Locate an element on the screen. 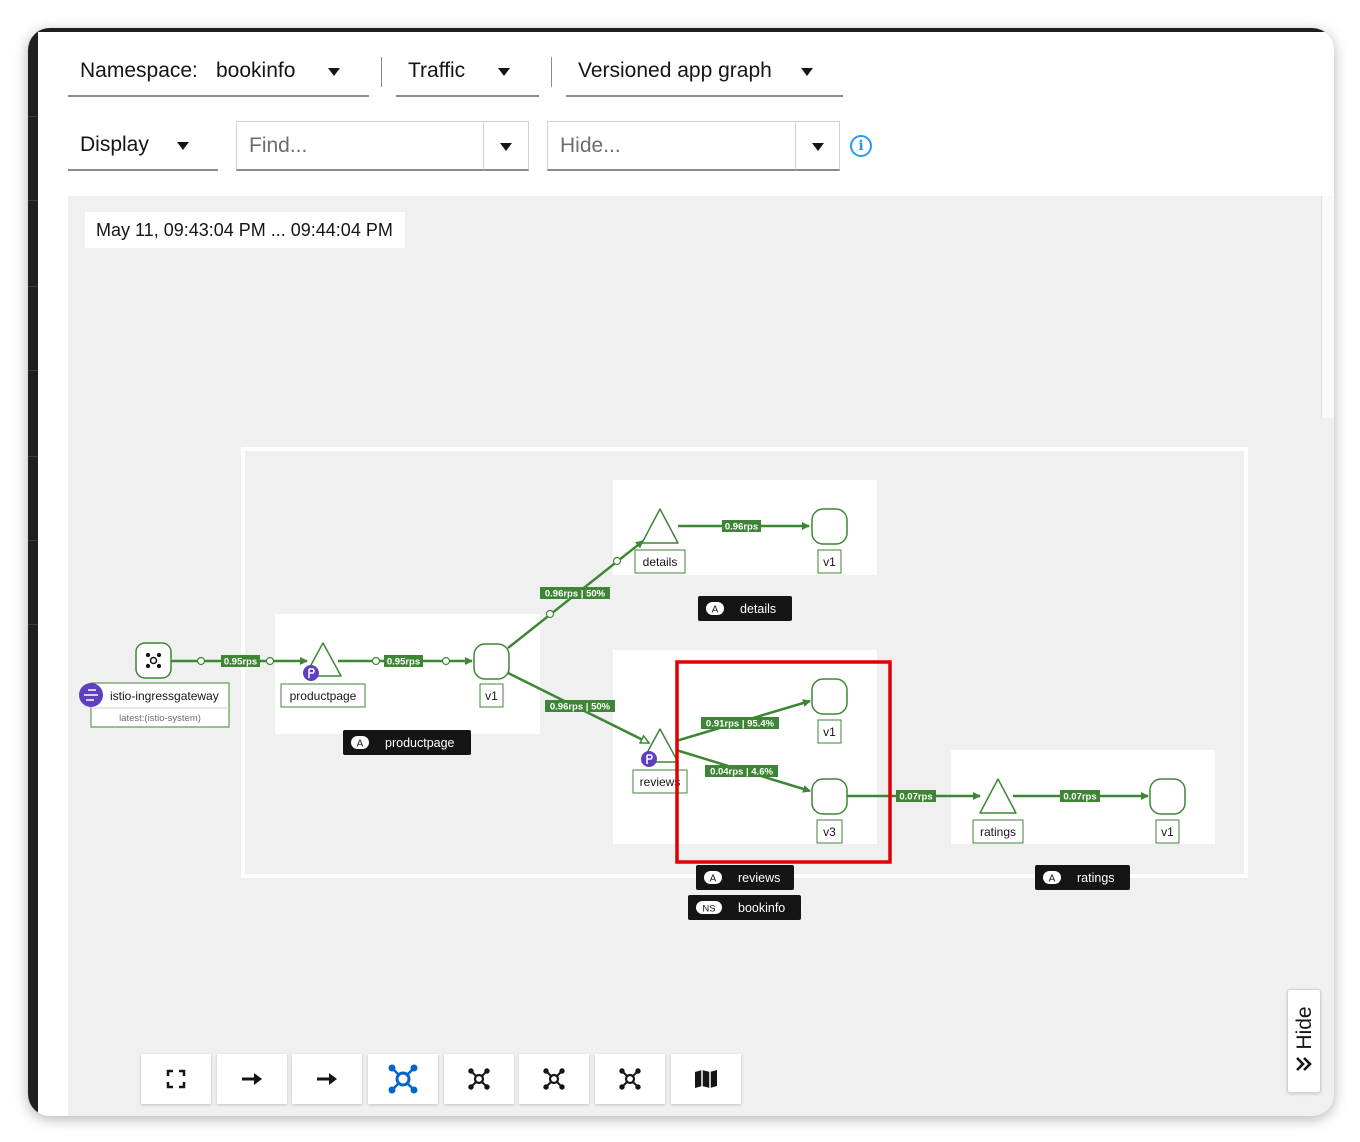  layout-4-button is located at coordinates (630, 1079).